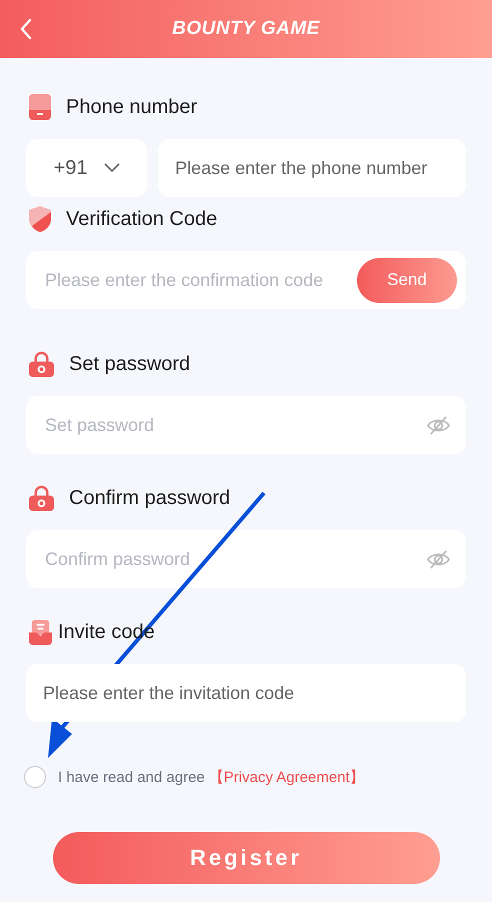  What do you see at coordinates (246, 858) in the screenshot?
I see `register-button: Register` at bounding box center [246, 858].